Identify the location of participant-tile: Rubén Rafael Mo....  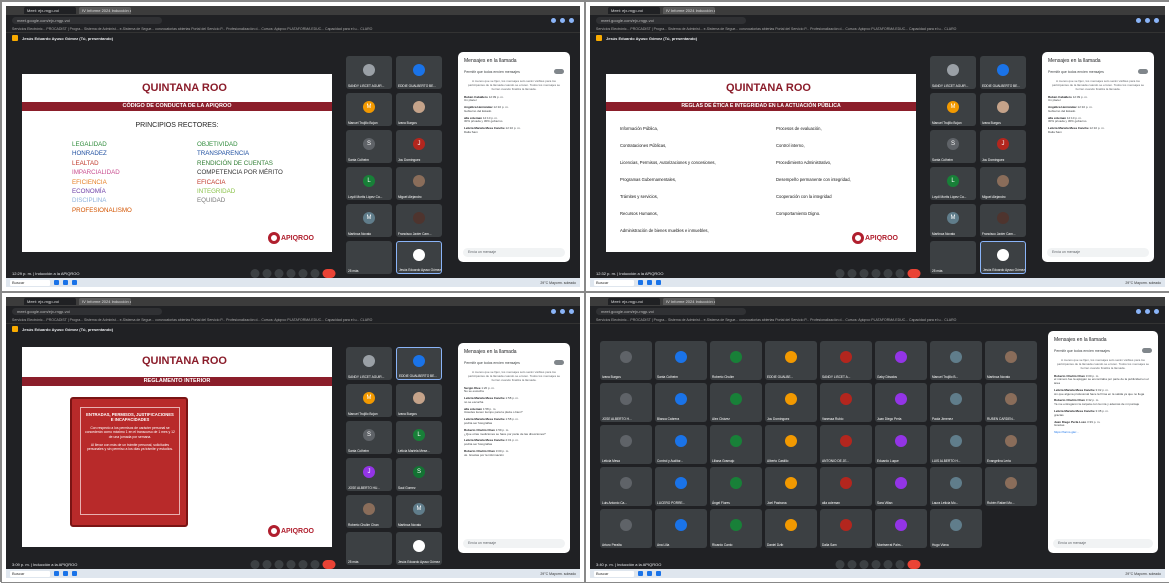
(1011, 486).